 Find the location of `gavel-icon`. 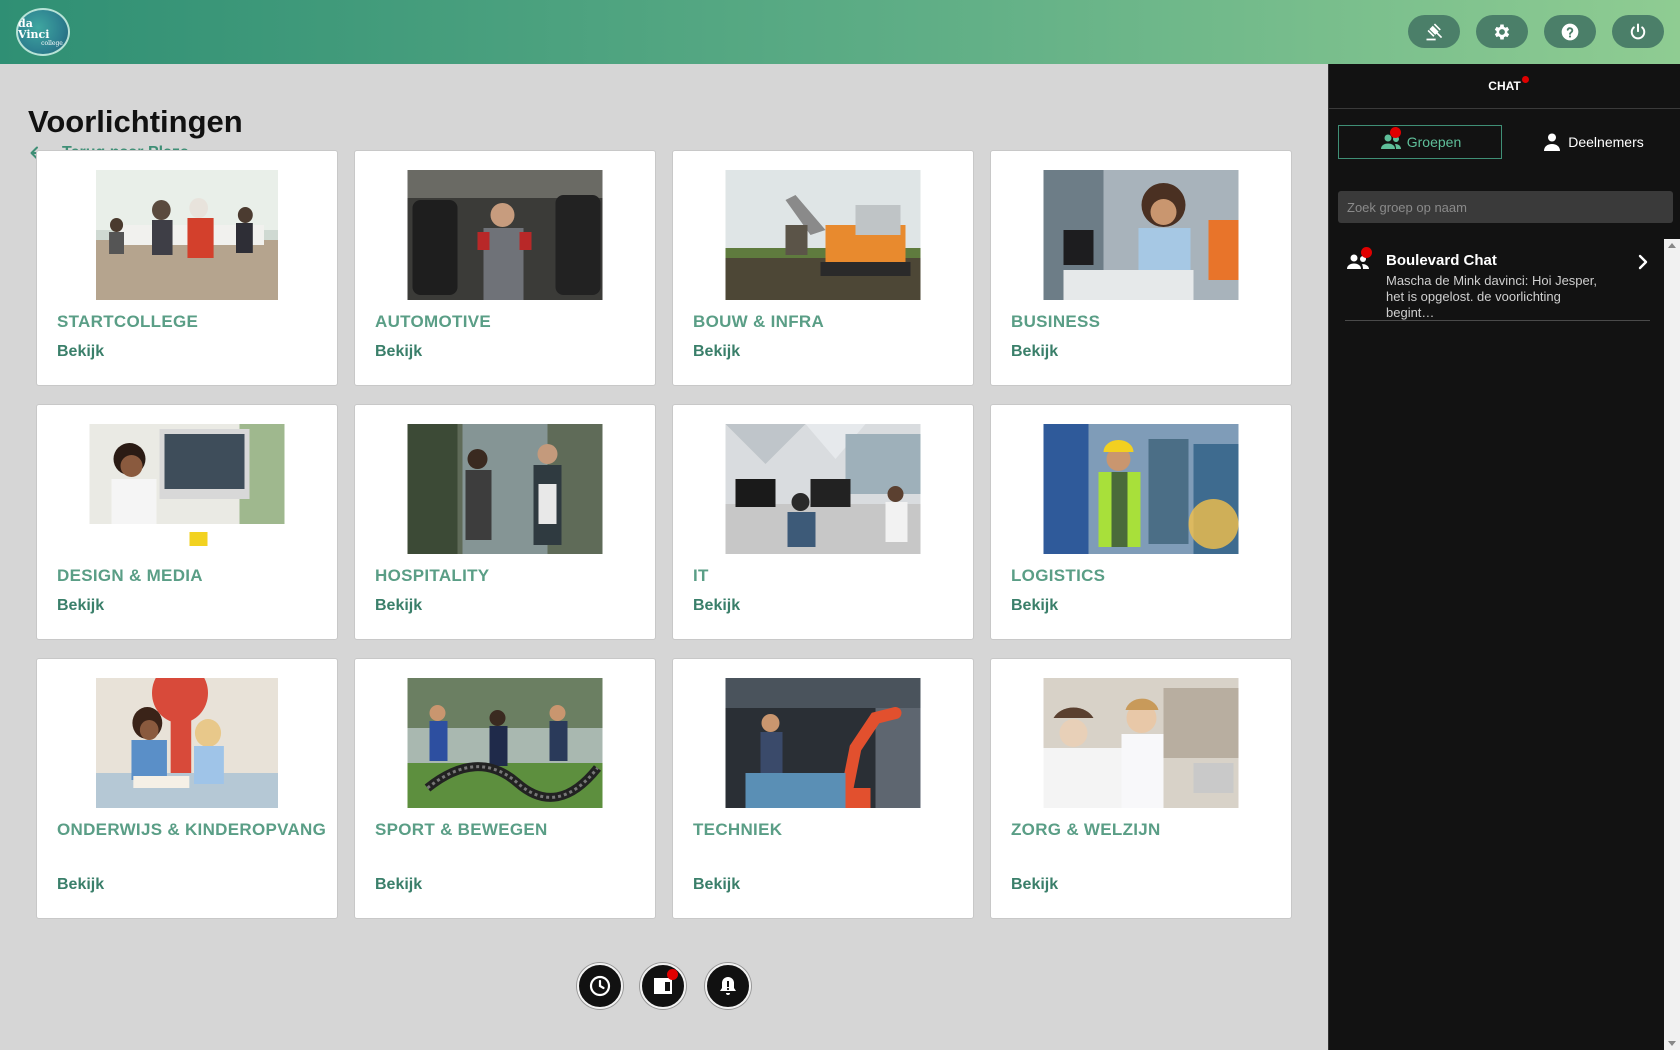

gavel-icon is located at coordinates (1434, 31).